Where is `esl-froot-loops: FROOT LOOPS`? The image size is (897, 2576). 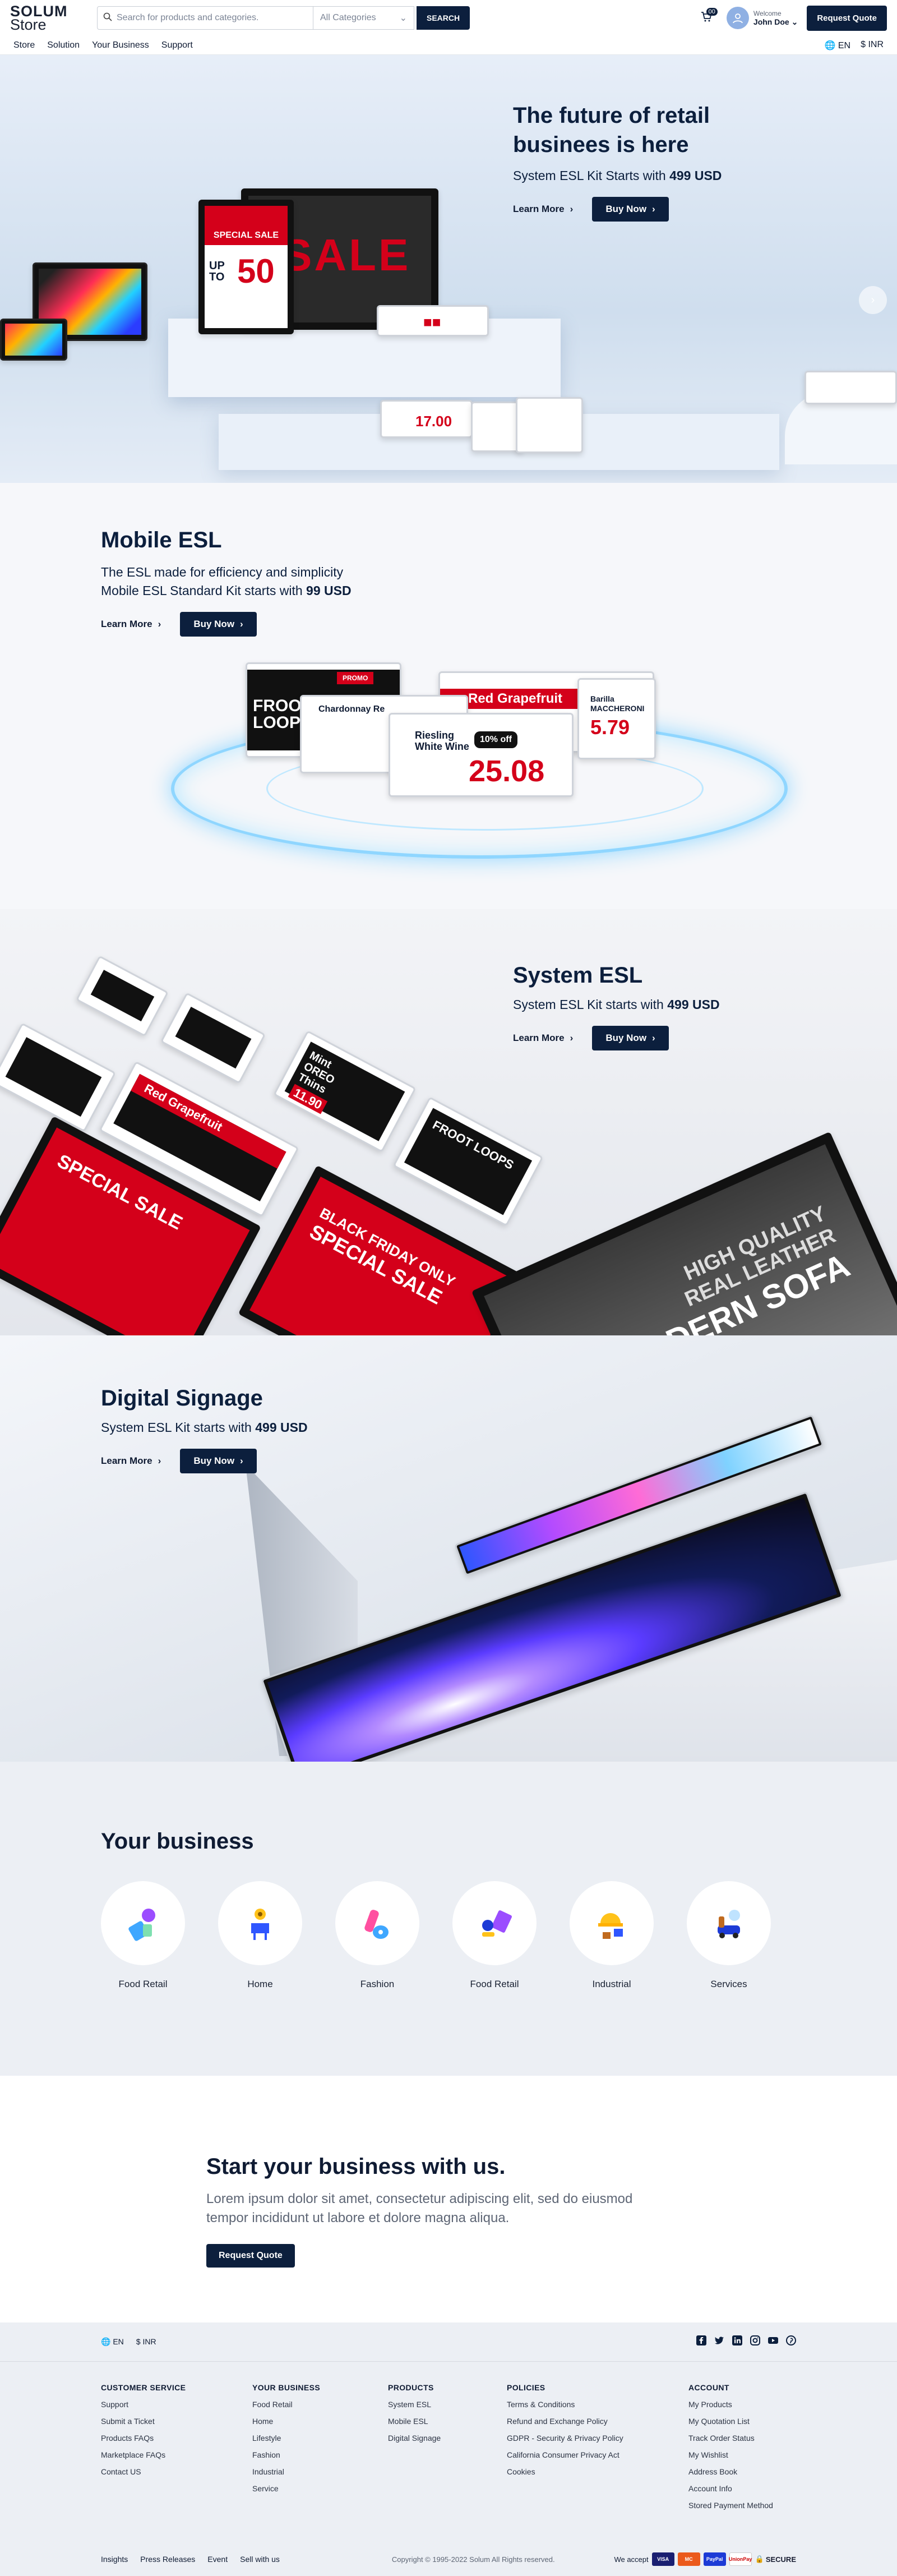
esl-froot-loops: FROOT LOOPS is located at coordinates (468, 1161).